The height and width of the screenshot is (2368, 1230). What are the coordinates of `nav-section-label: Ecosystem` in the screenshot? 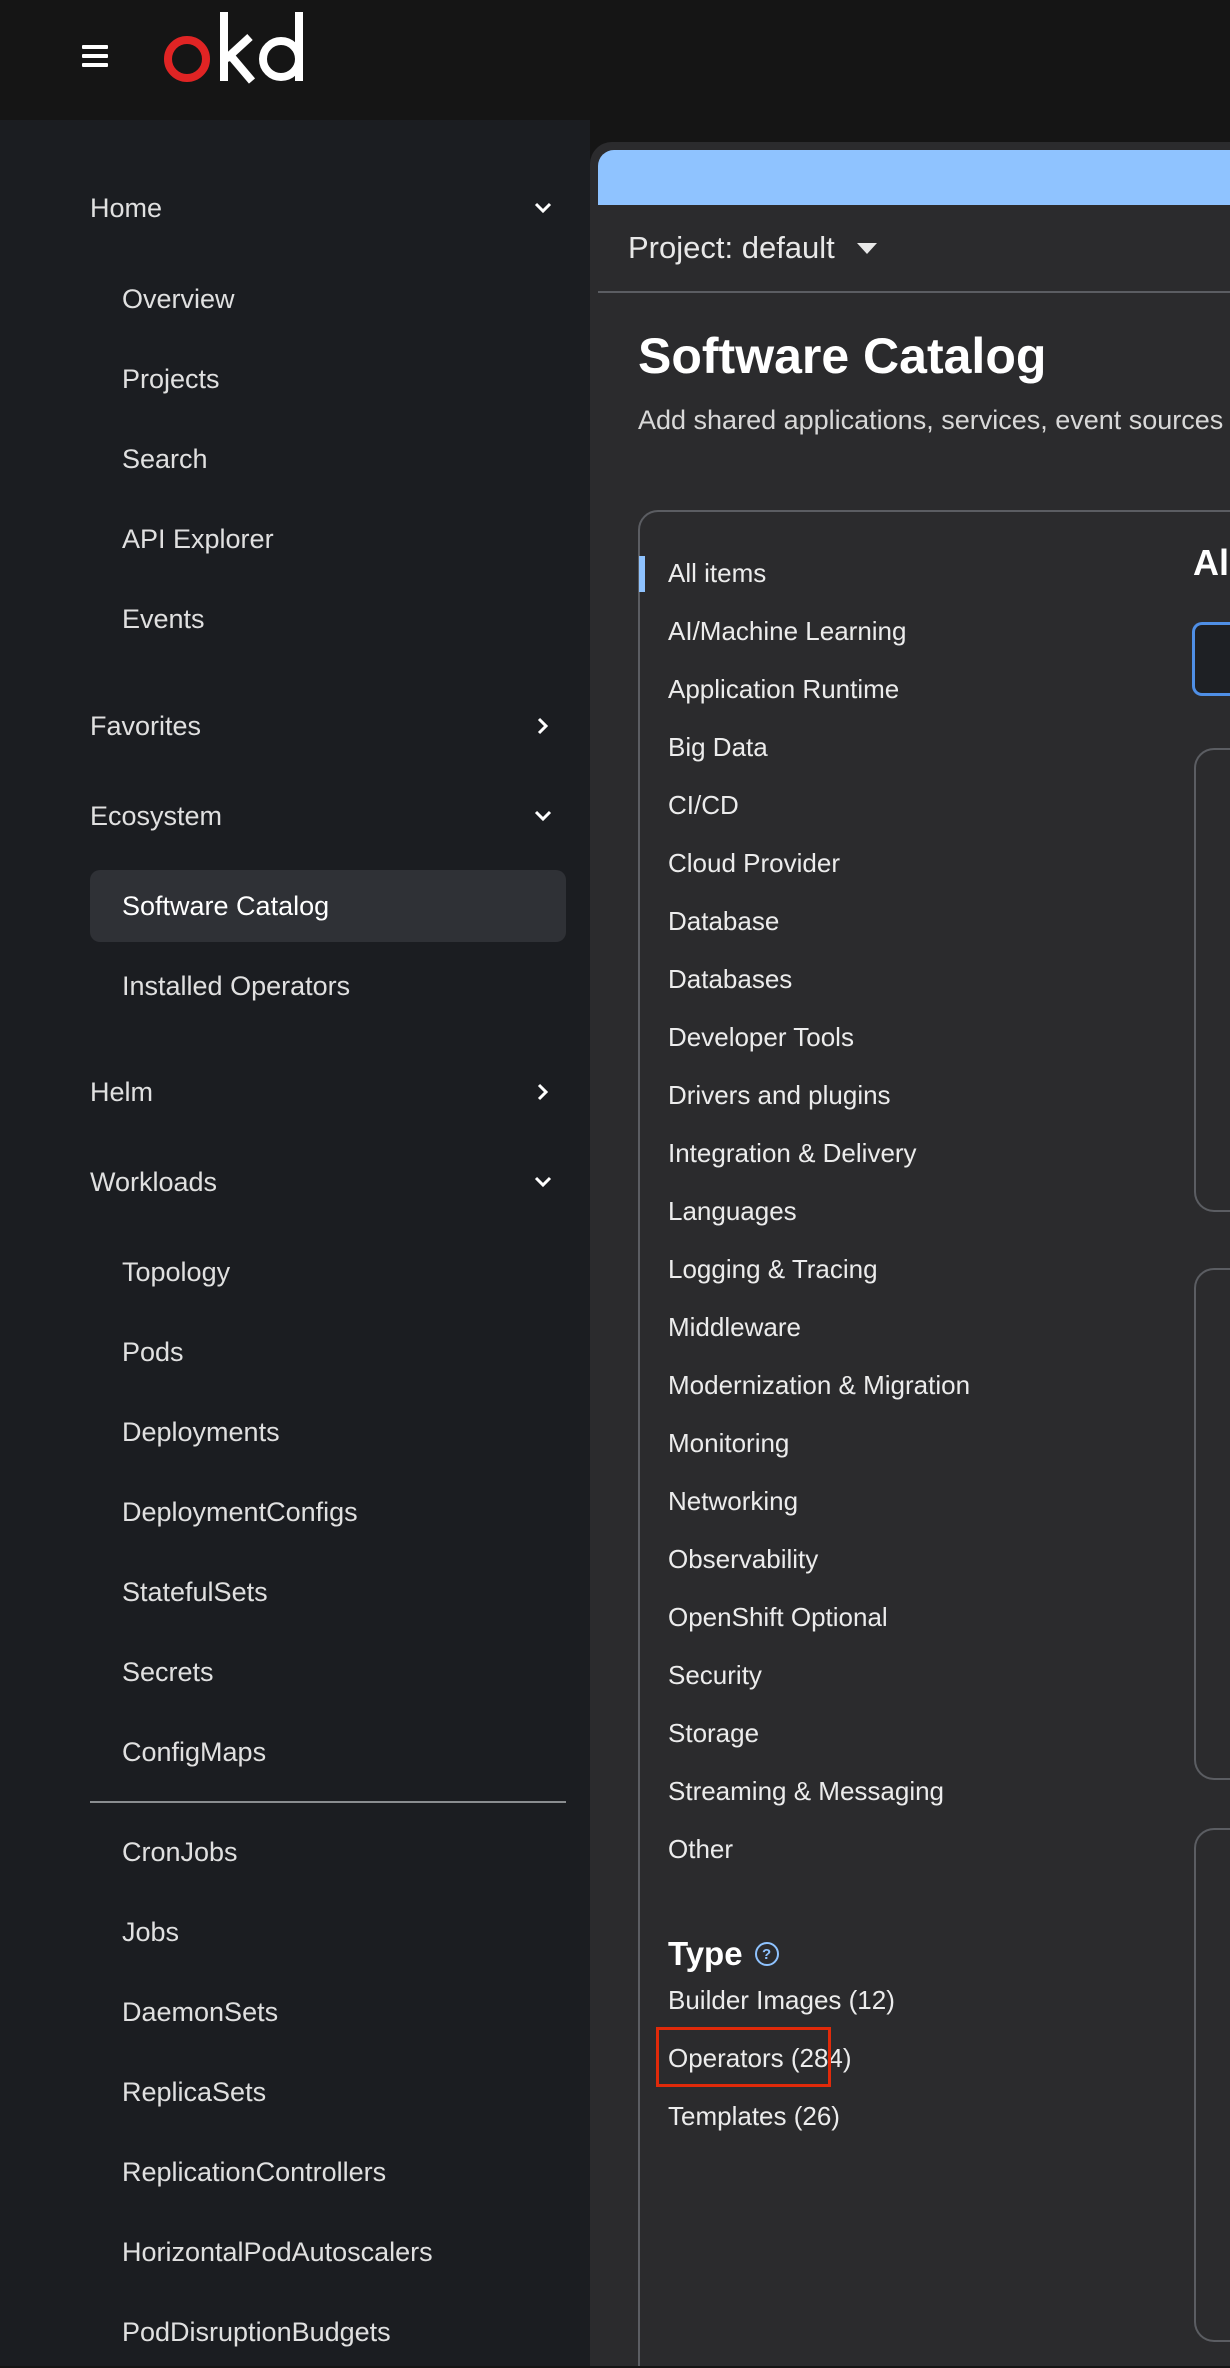 It's located at (156, 815).